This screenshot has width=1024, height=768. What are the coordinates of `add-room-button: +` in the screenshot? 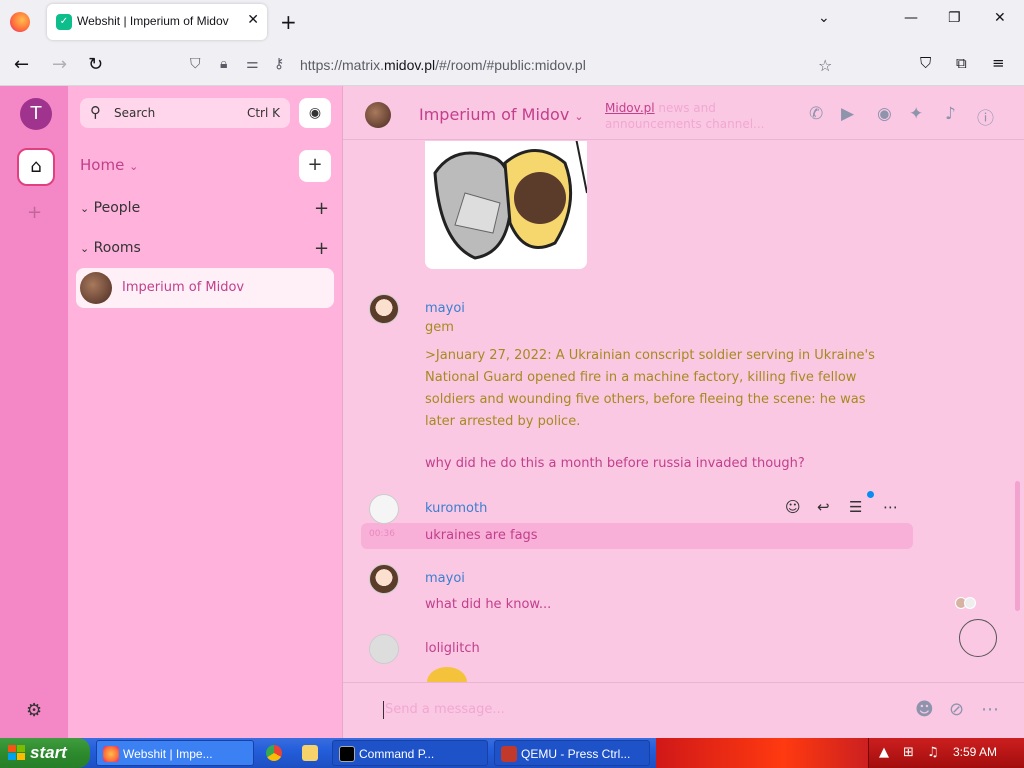 It's located at (321, 248).